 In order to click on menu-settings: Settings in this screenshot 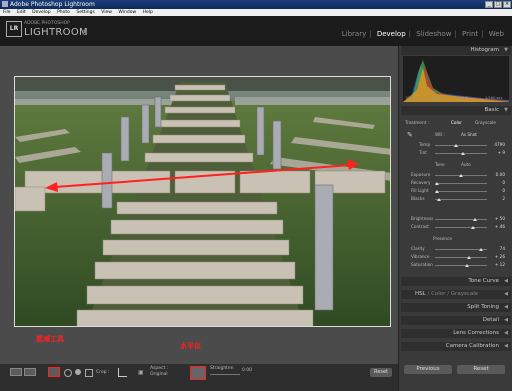, I will do `click(85, 12)`.